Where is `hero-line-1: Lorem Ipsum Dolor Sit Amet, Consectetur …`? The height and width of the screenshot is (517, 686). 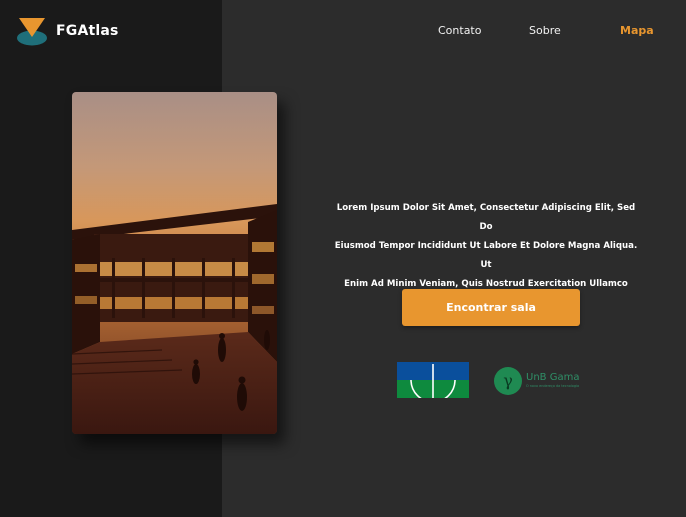
hero-line-1: Lorem Ipsum Dolor Sit Amet, Consectetur … is located at coordinates (486, 217).